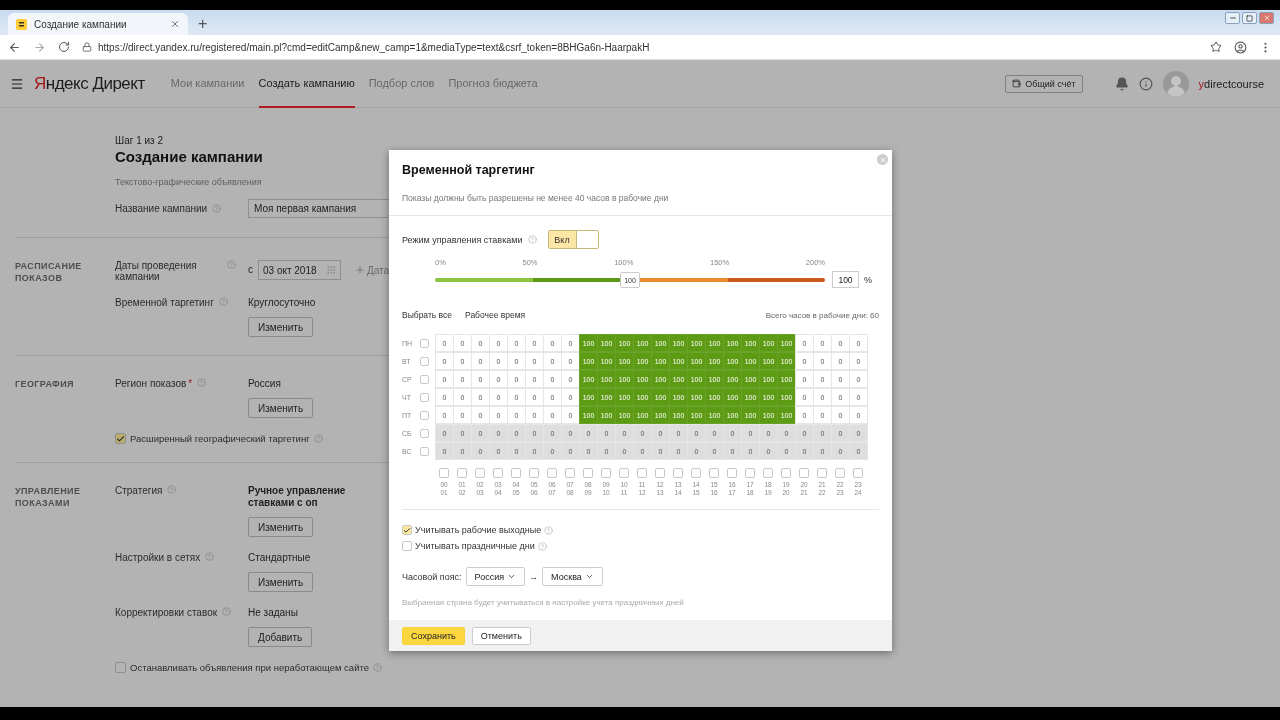 This screenshot has width=1280, height=720. What do you see at coordinates (39, 47) in the screenshot?
I see `forward-icon` at bounding box center [39, 47].